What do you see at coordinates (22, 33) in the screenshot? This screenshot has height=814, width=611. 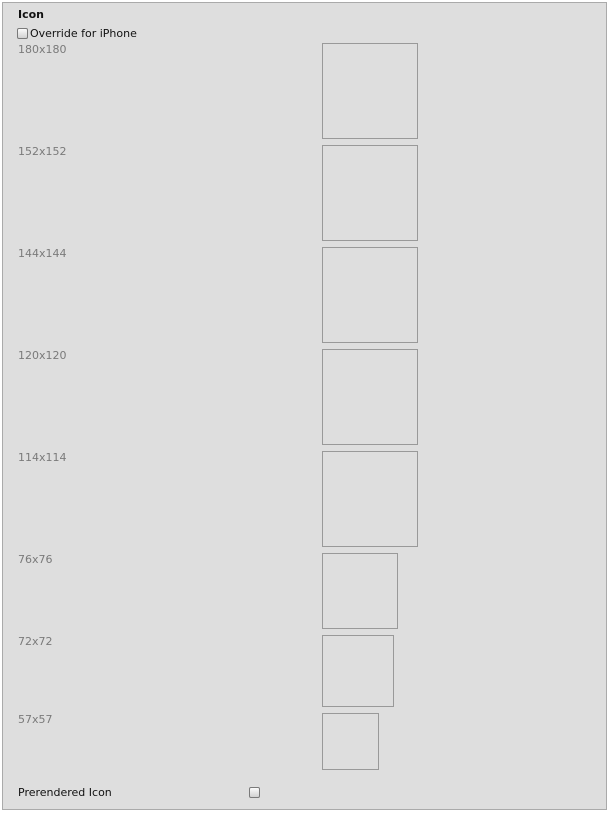 I see `override-checkbox` at bounding box center [22, 33].